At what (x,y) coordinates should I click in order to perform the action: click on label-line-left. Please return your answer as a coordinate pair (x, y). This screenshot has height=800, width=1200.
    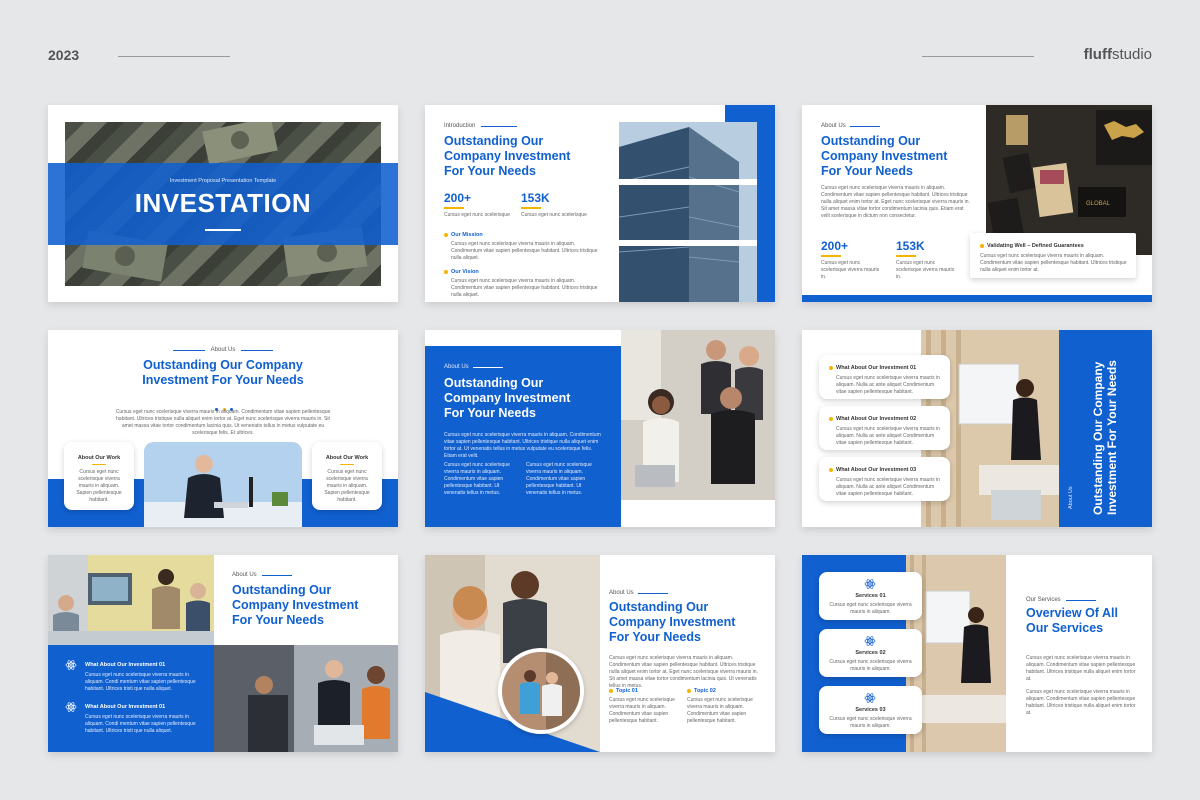
    Looking at the image, I should click on (189, 350).